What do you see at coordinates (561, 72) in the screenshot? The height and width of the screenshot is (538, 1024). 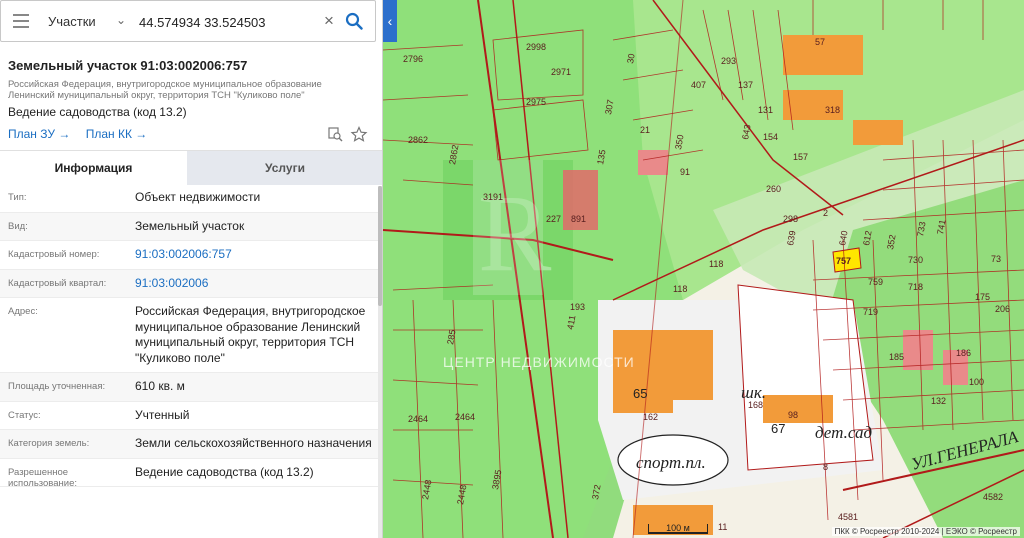 I see `plot-number: 2971` at bounding box center [561, 72].